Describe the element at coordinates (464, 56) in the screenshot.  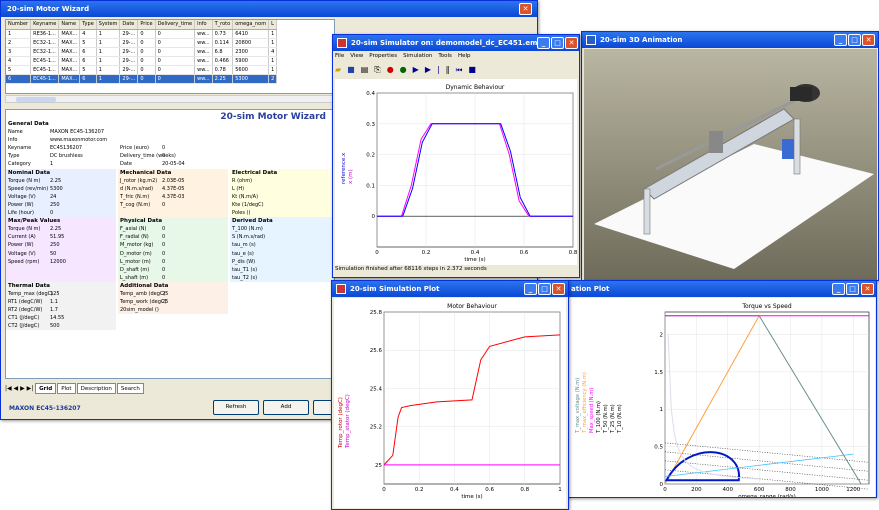
I see `menu-help: Help` at that location.